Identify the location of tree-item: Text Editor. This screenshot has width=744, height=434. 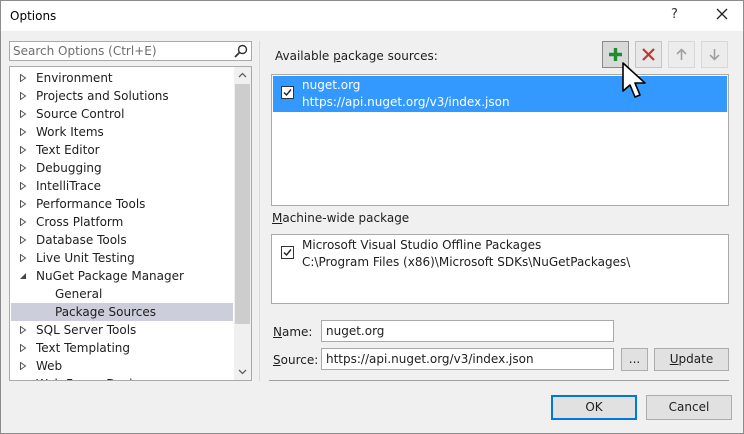
(122, 150).